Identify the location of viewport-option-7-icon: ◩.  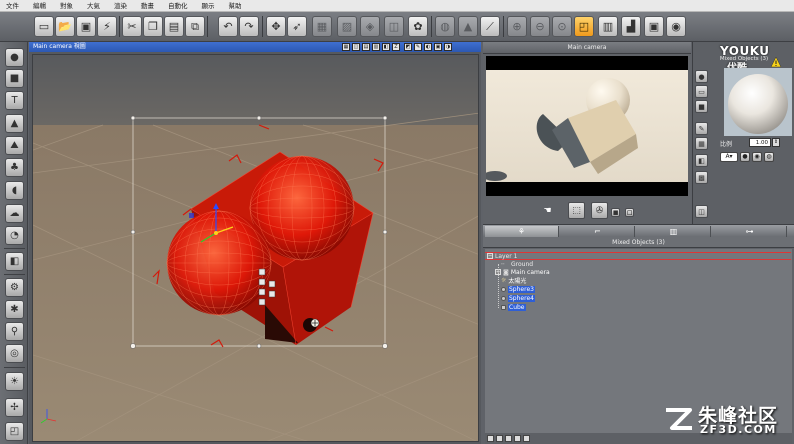
(408, 47).